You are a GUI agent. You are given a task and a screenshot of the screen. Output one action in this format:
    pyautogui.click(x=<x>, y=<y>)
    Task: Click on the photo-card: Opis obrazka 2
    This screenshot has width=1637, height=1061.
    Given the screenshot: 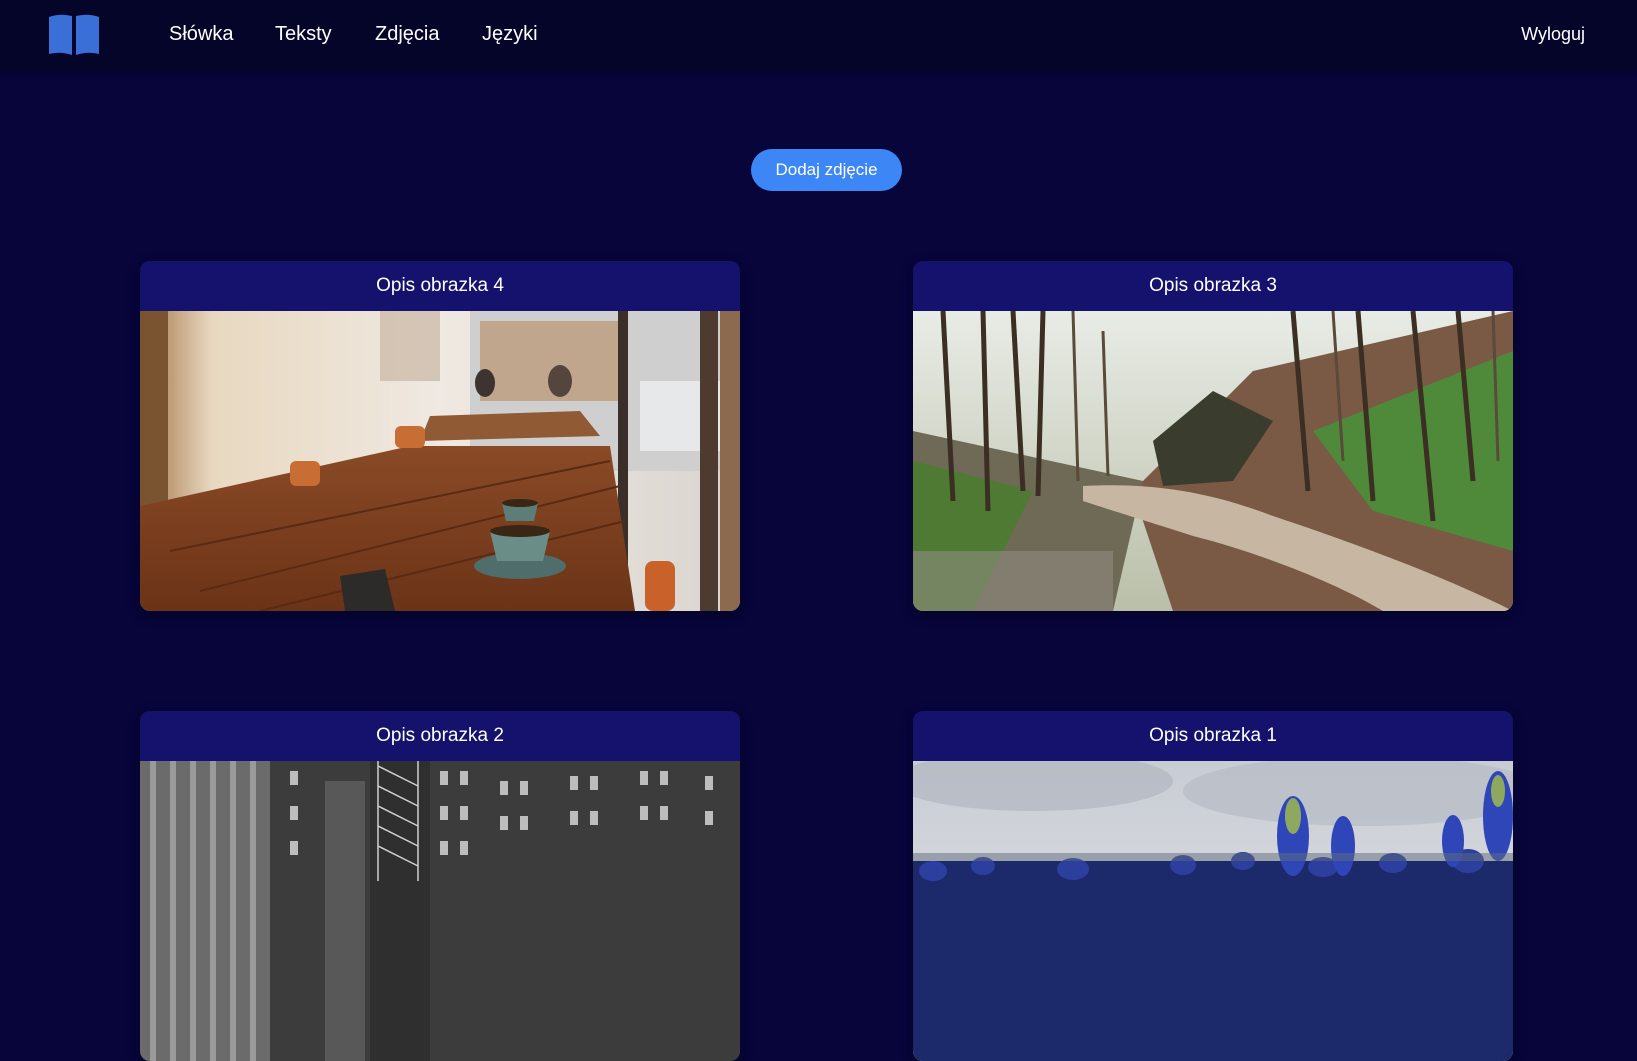 What is the action you would take?
    pyautogui.click(x=440, y=886)
    